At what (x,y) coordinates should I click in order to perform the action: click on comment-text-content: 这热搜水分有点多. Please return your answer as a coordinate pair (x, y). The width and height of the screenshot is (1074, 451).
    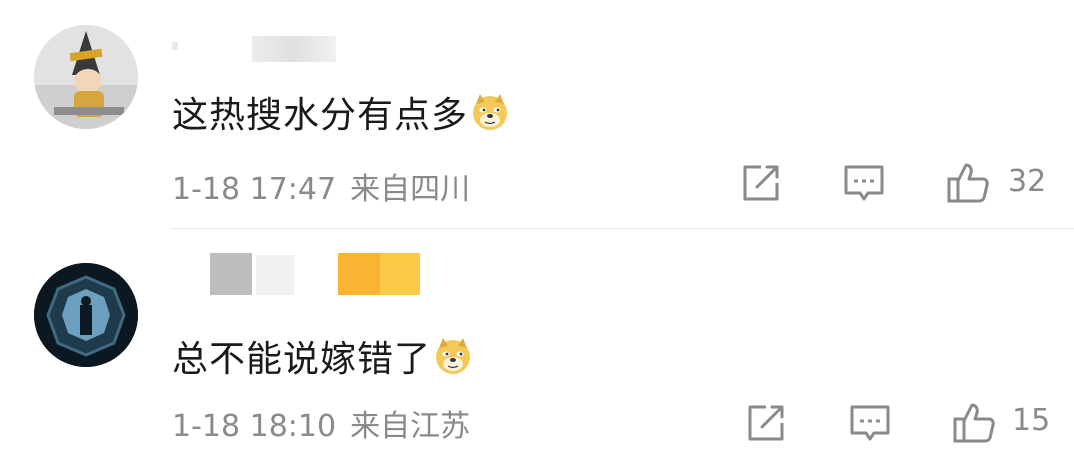
    Looking at the image, I should click on (320, 115).